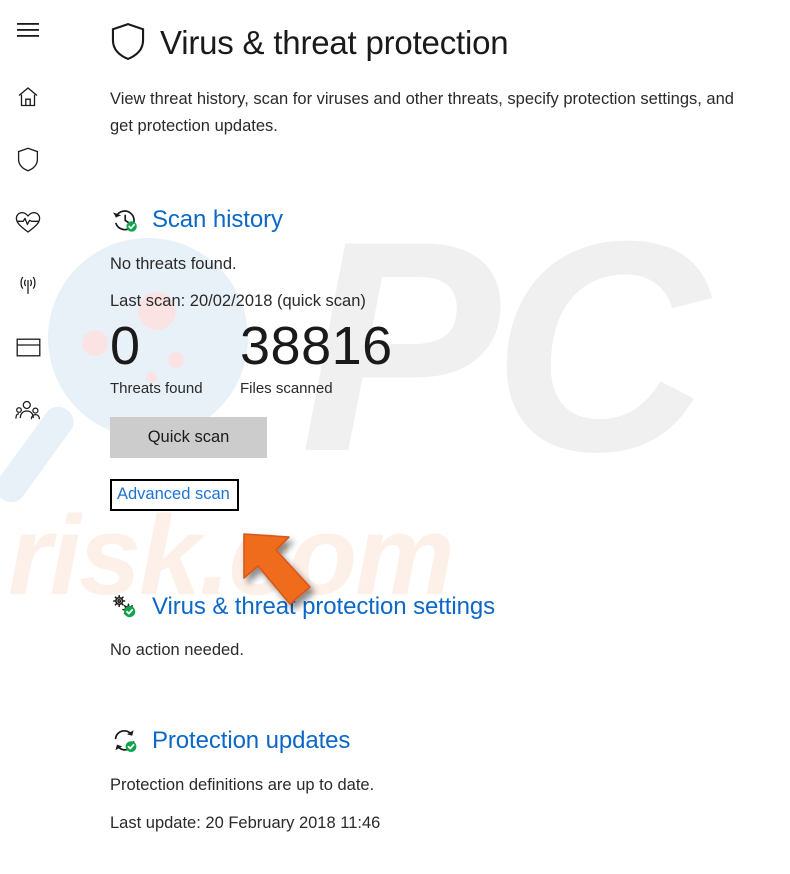 This screenshot has width=790, height=874. I want to click on signal-tower-icon, so click(28, 285).